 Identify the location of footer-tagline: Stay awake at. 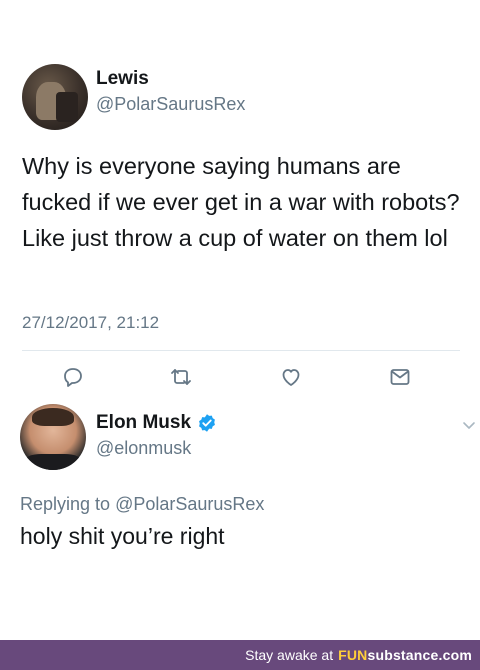
(289, 655).